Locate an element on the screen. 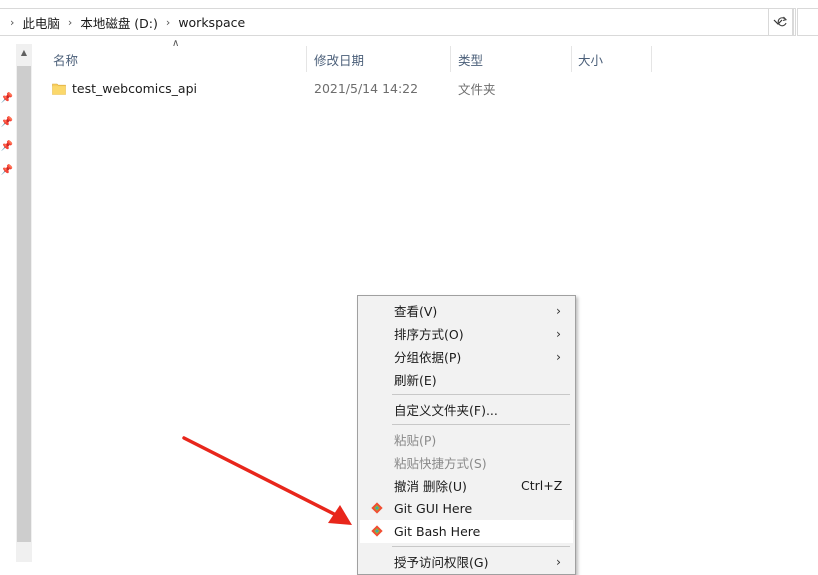 The image size is (818, 575). menu-item-undo-delete: 撤消 删除(U) Ctrl+Z is located at coordinates (466, 485).